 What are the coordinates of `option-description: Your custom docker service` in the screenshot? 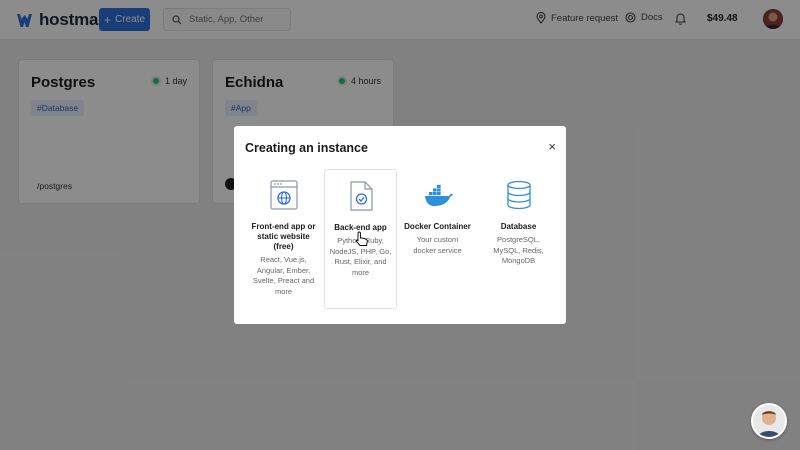 It's located at (437, 245).